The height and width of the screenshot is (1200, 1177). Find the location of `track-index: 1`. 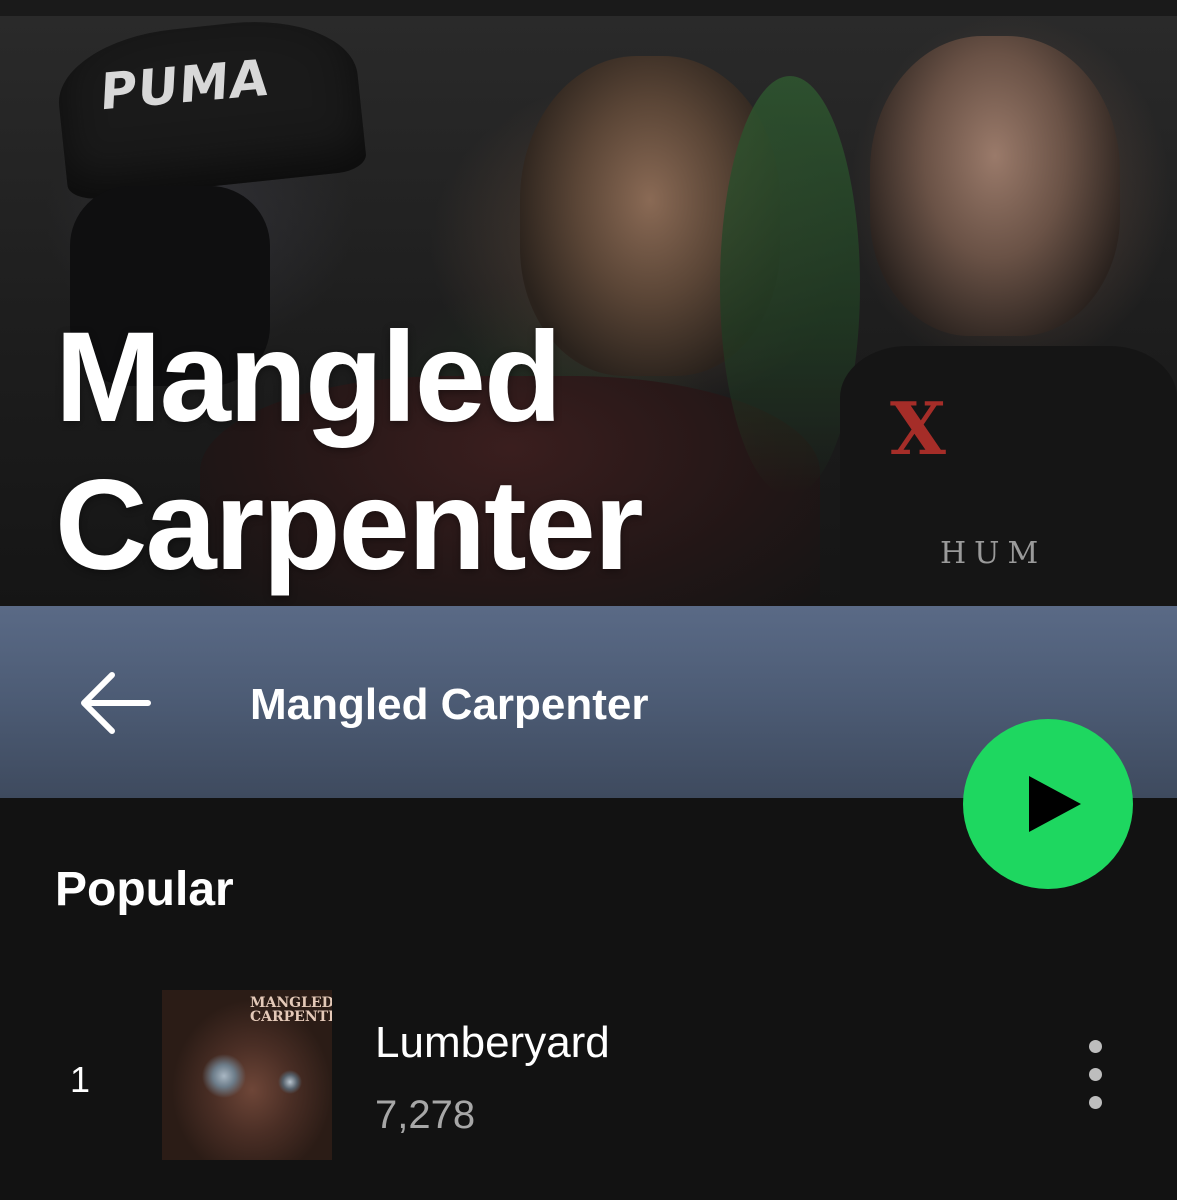

track-index: 1 is located at coordinates (80, 1079).